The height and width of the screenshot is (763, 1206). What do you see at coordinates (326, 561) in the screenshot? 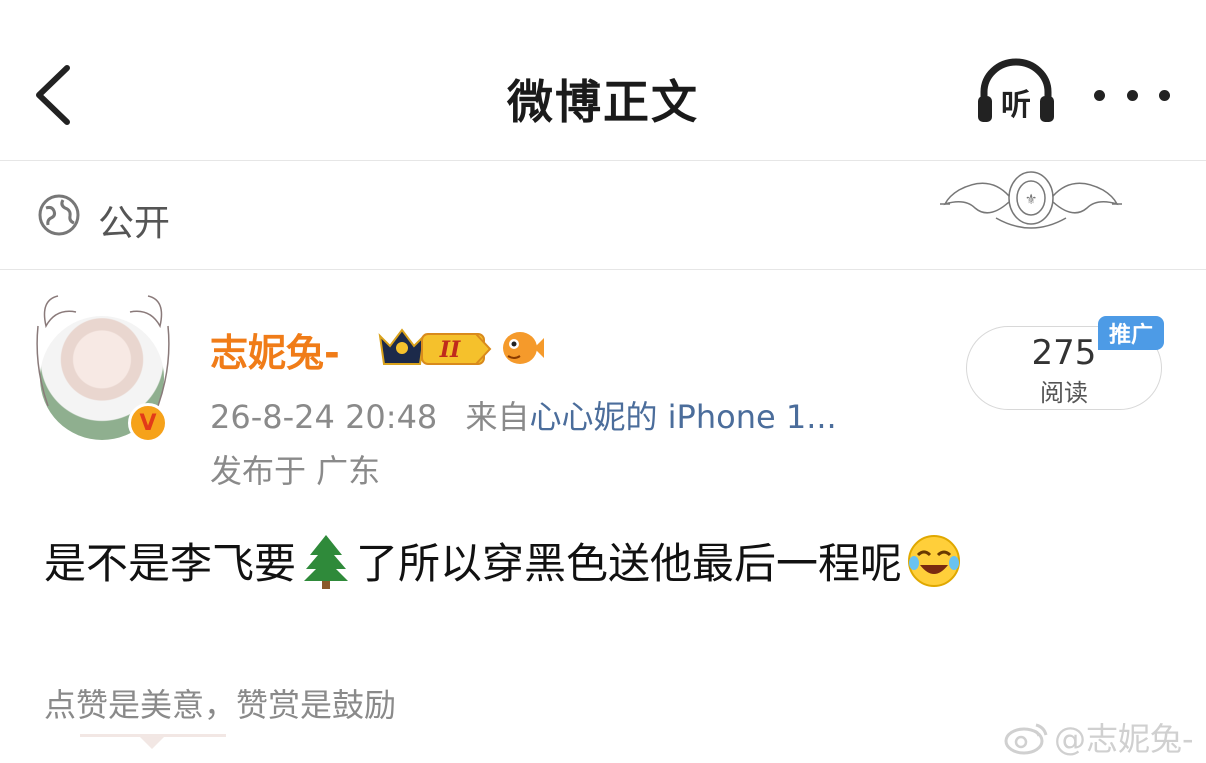
I see `tree-emoji` at bounding box center [326, 561].